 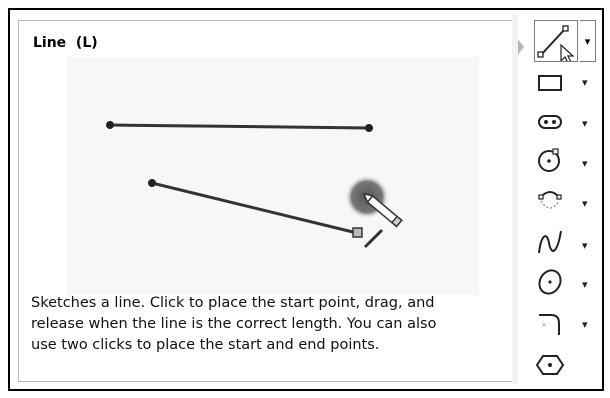 I want to click on line-dropdown-button: ▾, so click(x=588, y=41).